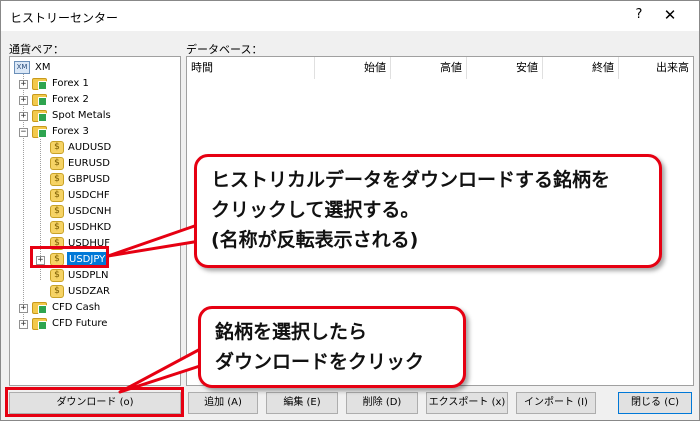 The height and width of the screenshot is (421, 700). Describe the element at coordinates (639, 14) in the screenshot. I see `help-button: ?` at that location.